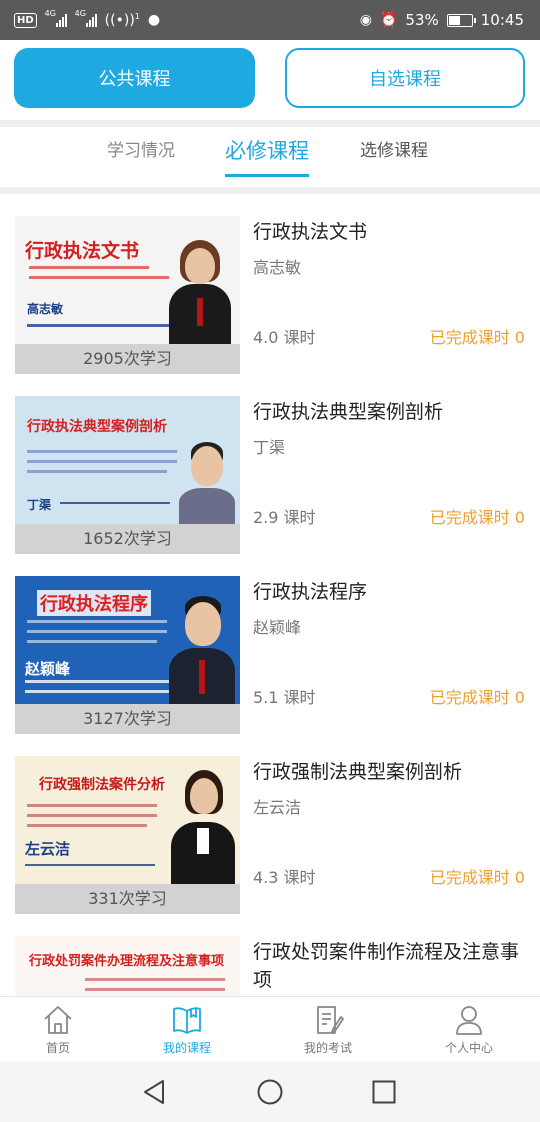 Image resolution: width=540 pixels, height=1122 pixels. What do you see at coordinates (154, 20) in the screenshot?
I see `chat-bubble-icon: ●` at bounding box center [154, 20].